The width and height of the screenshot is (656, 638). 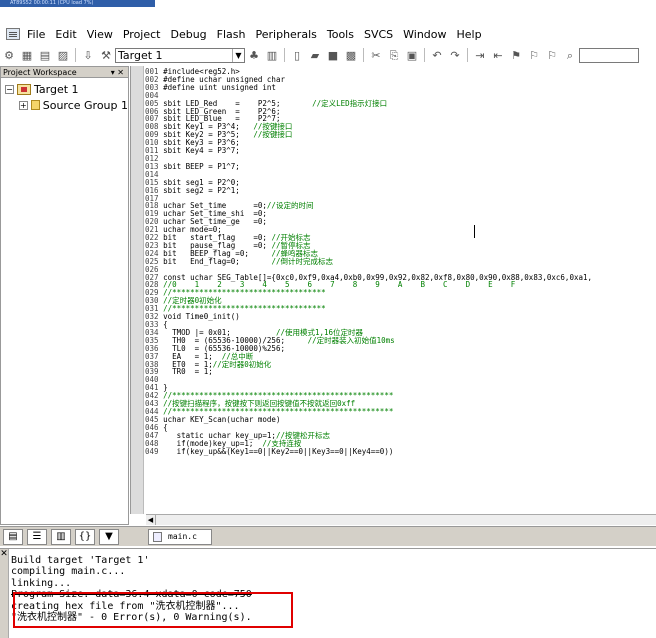 I want to click on code-comment: //设定的时间, so click(x=290, y=206).